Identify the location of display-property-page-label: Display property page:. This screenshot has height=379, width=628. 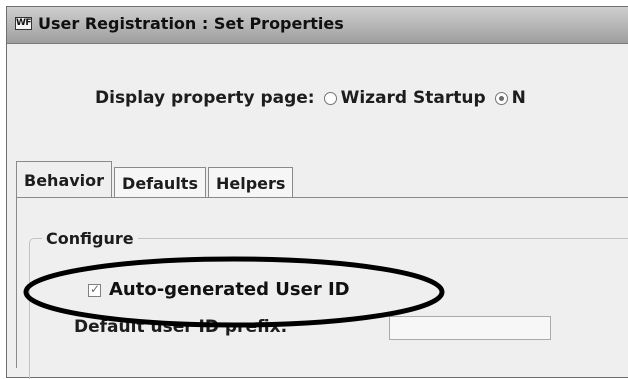
(205, 98).